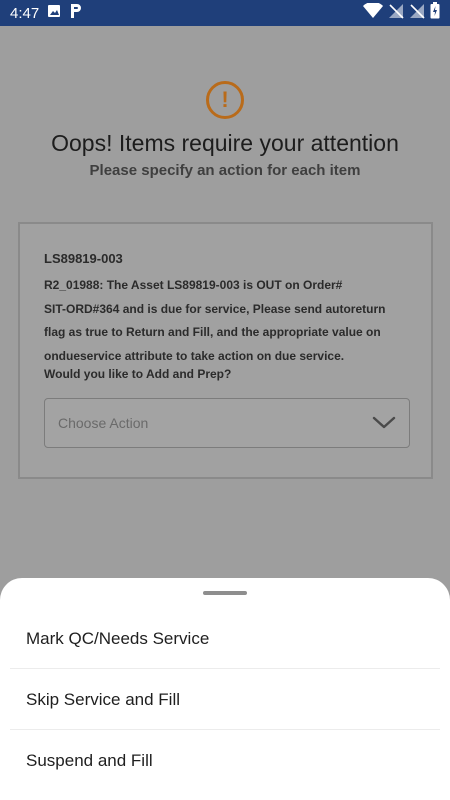 The image size is (450, 800). Describe the element at coordinates (435, 13) in the screenshot. I see `battery-icon` at that location.